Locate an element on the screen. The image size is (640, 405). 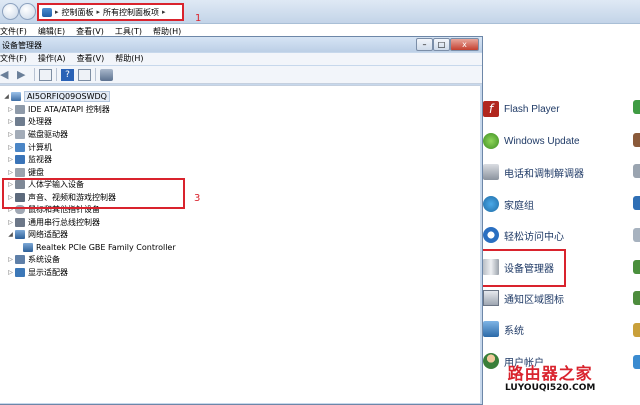
help-icon: ? is located at coordinates (67, 74).